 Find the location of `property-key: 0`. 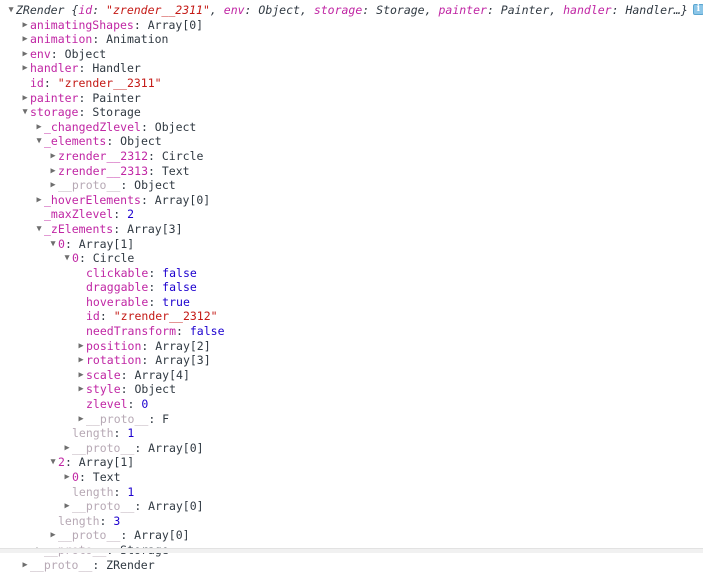

property-key: 0 is located at coordinates (61, 244).